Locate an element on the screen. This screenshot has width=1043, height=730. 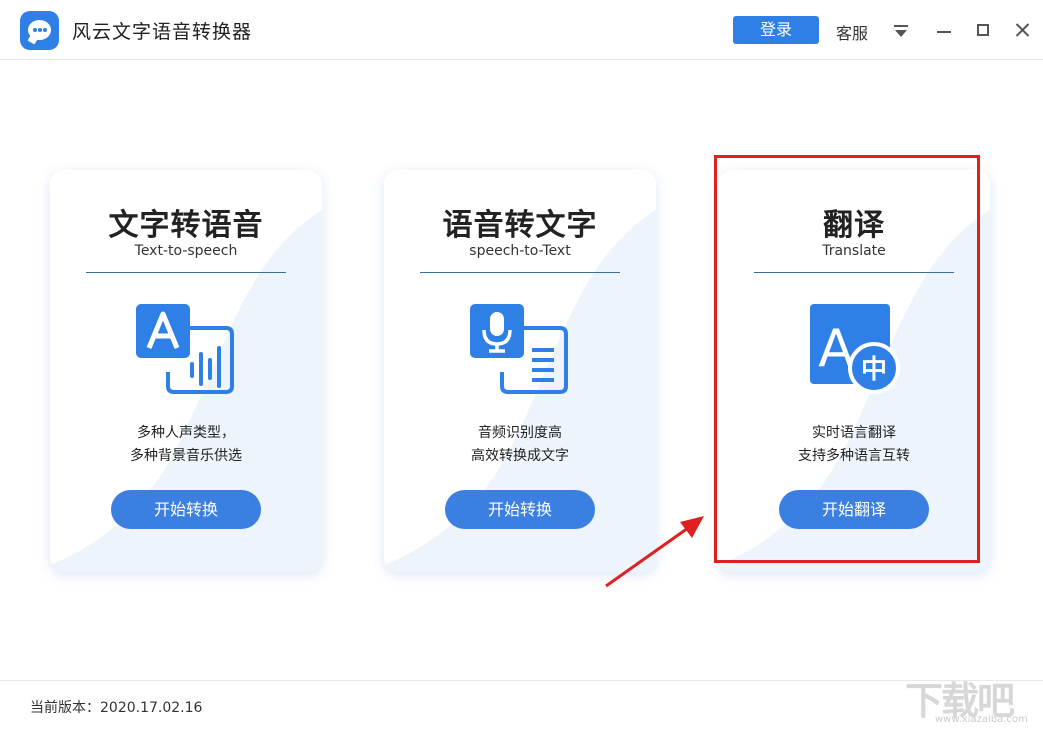
login-button: 登录 is located at coordinates (776, 30).